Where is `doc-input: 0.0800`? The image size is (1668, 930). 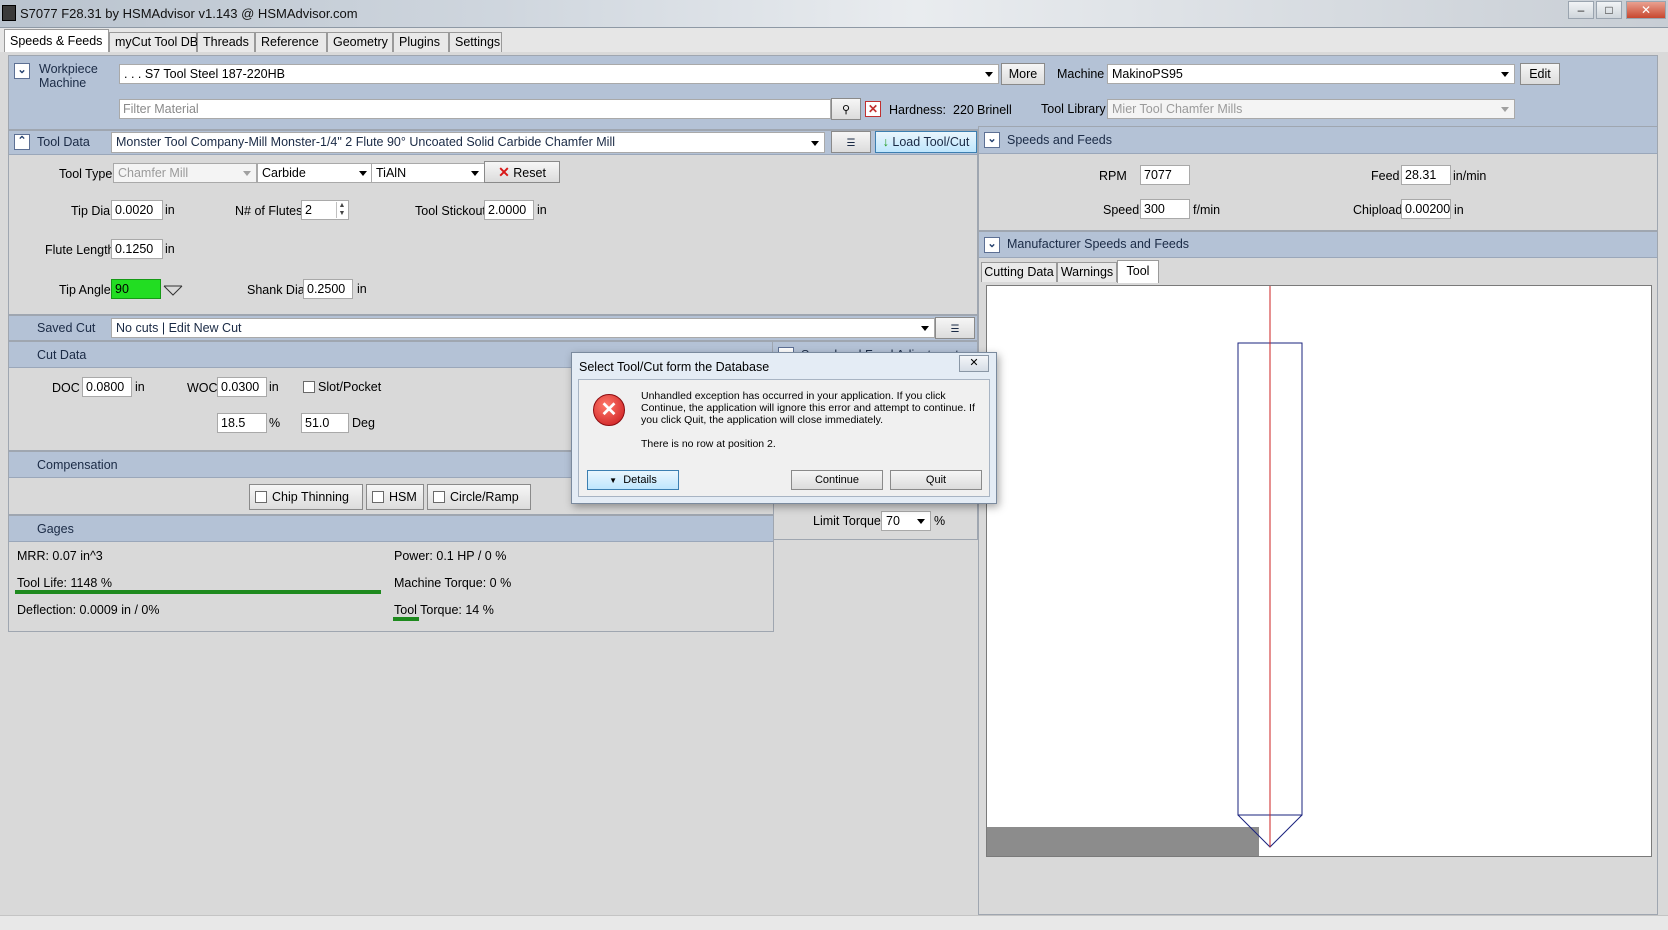
doc-input: 0.0800 is located at coordinates (107, 387).